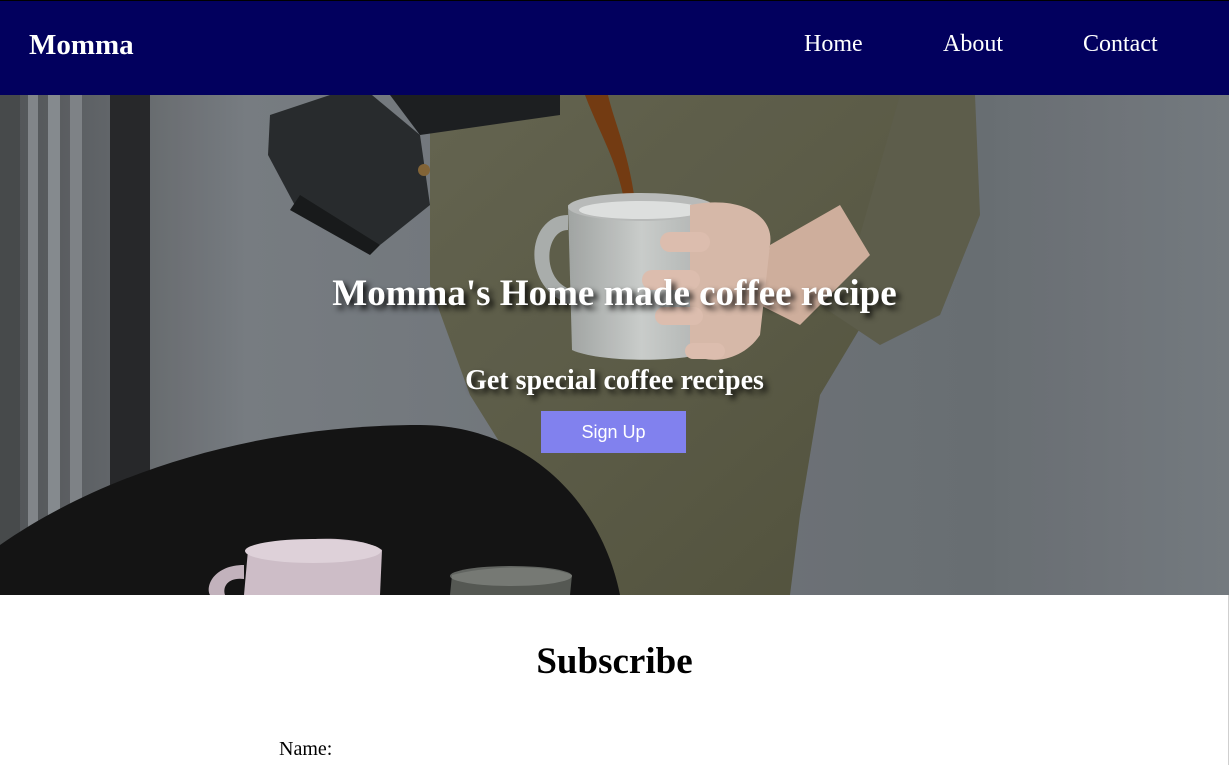  Describe the element at coordinates (614, 47) in the screenshot. I see `navbar: Momma Home About Contact` at that location.